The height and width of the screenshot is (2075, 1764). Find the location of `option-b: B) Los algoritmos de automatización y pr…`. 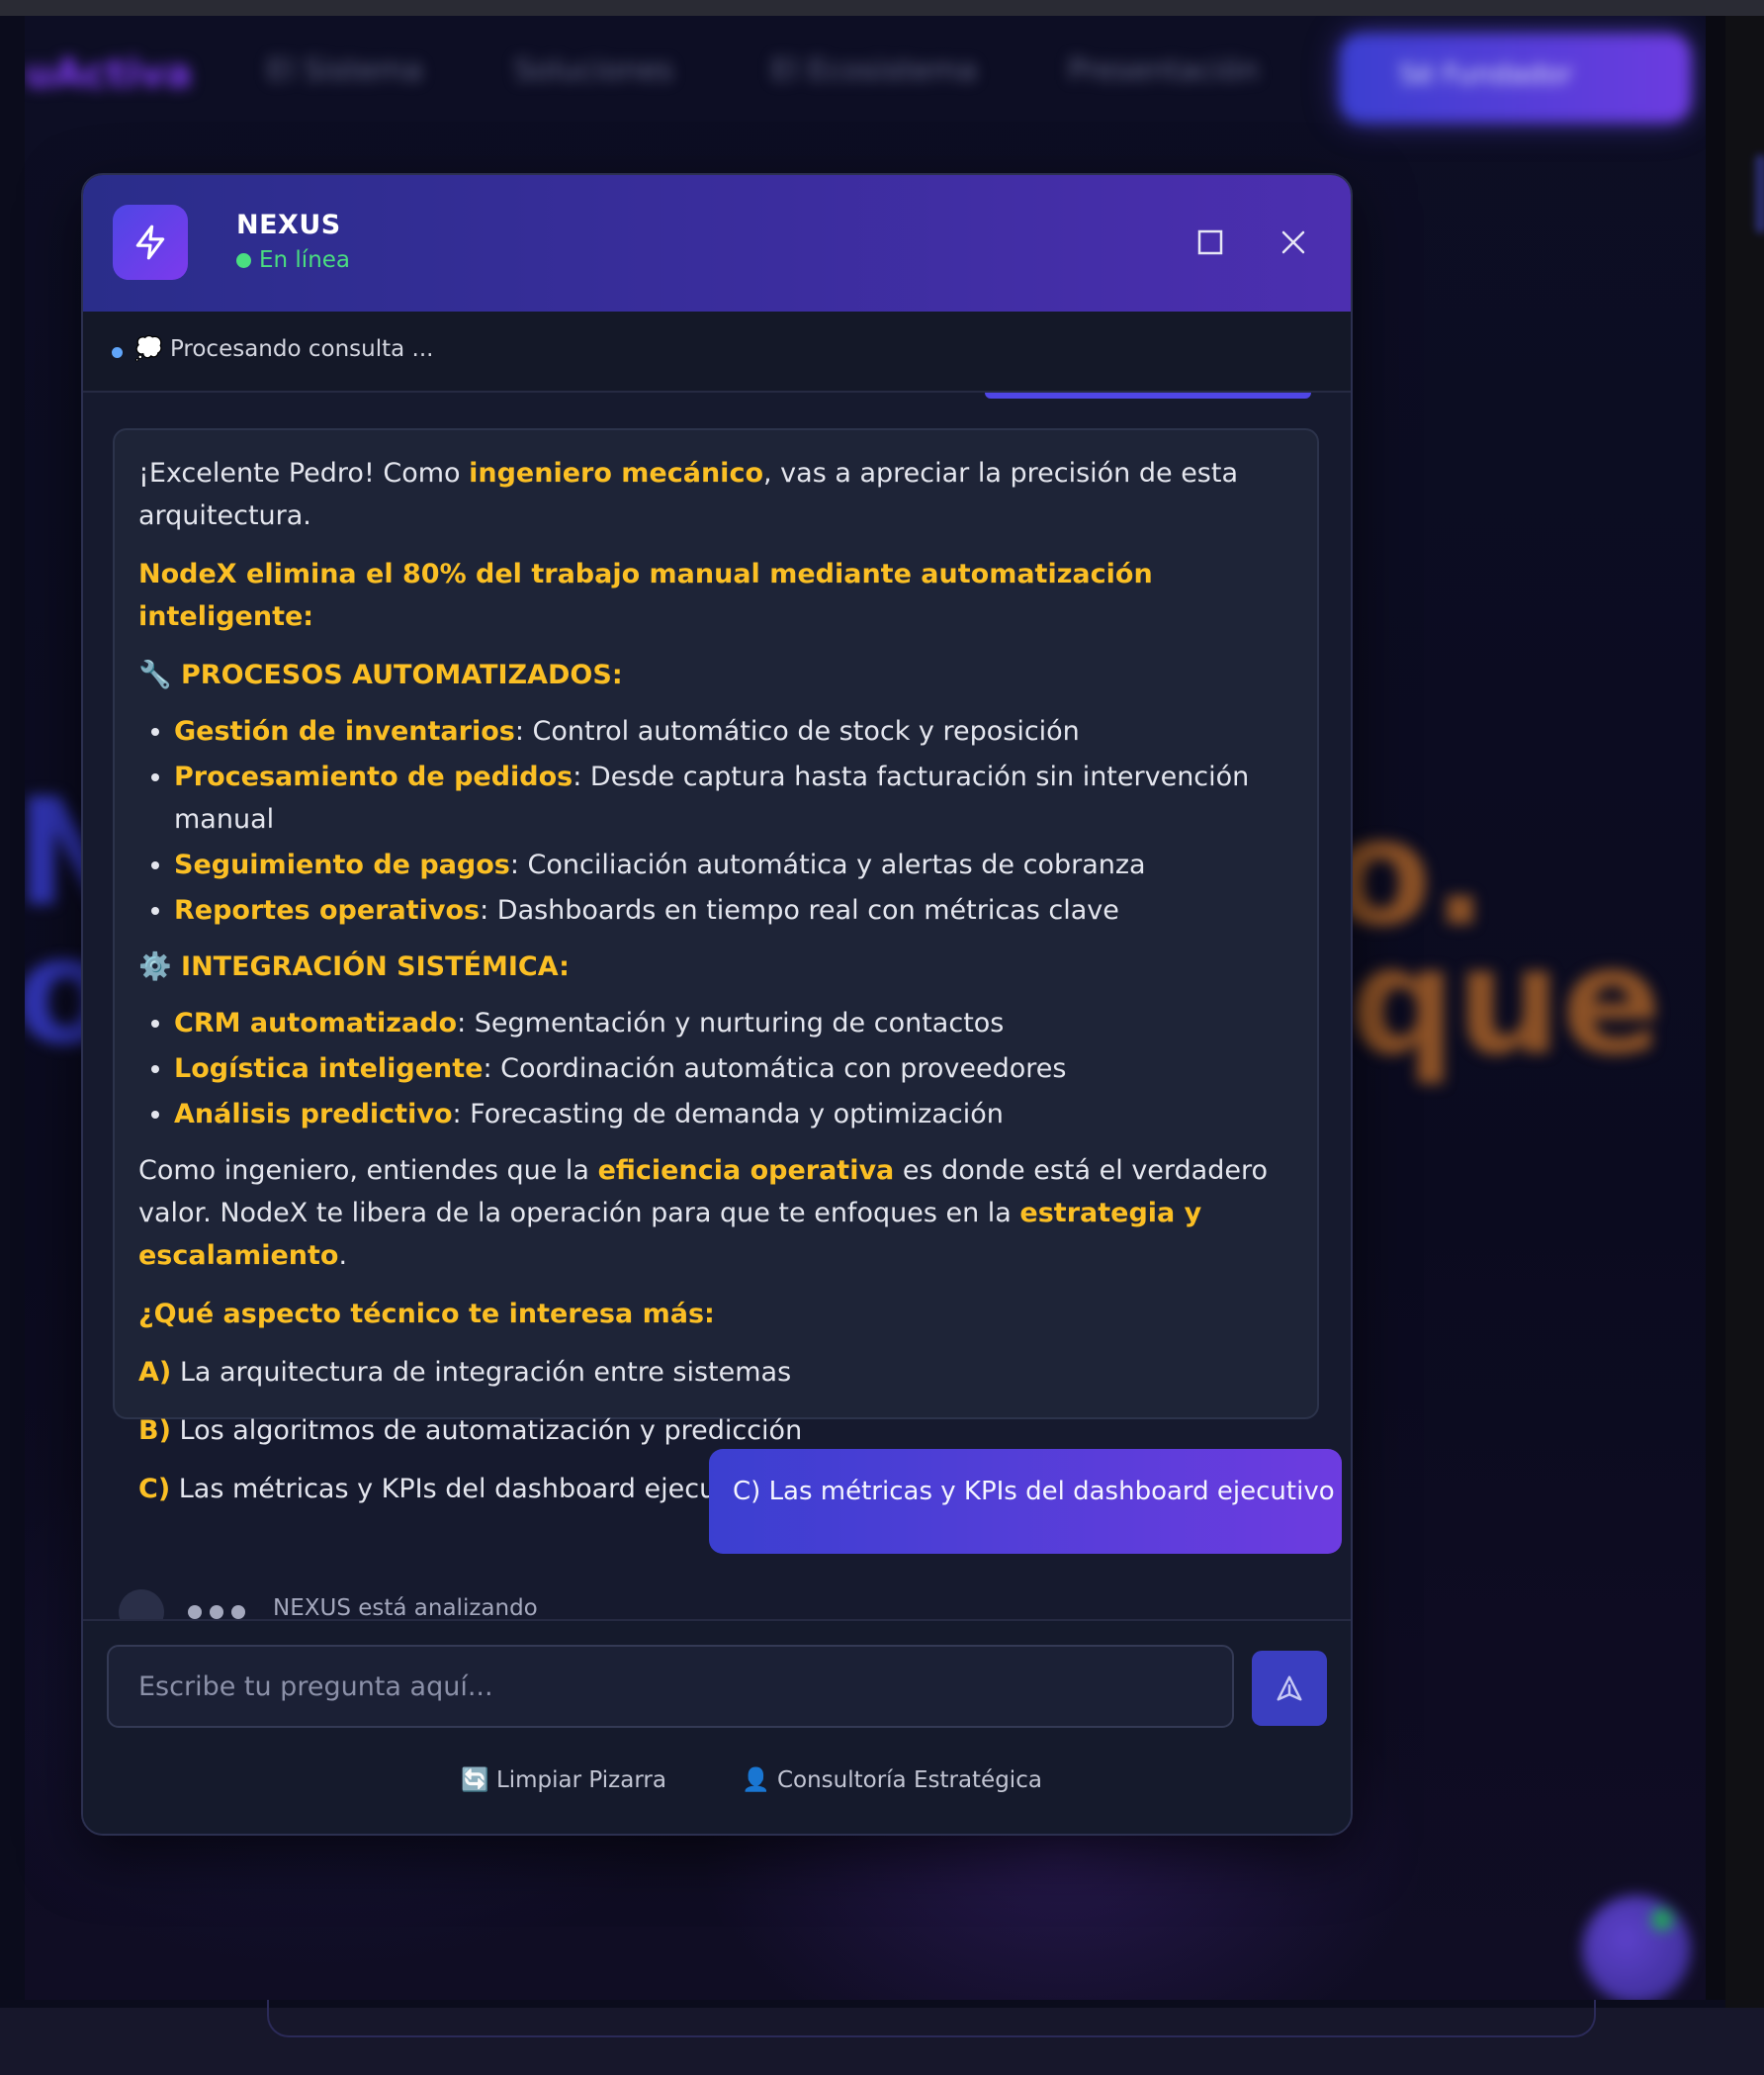

option-b: B) Los algoritmos de automatización y pr… is located at coordinates (470, 1430).